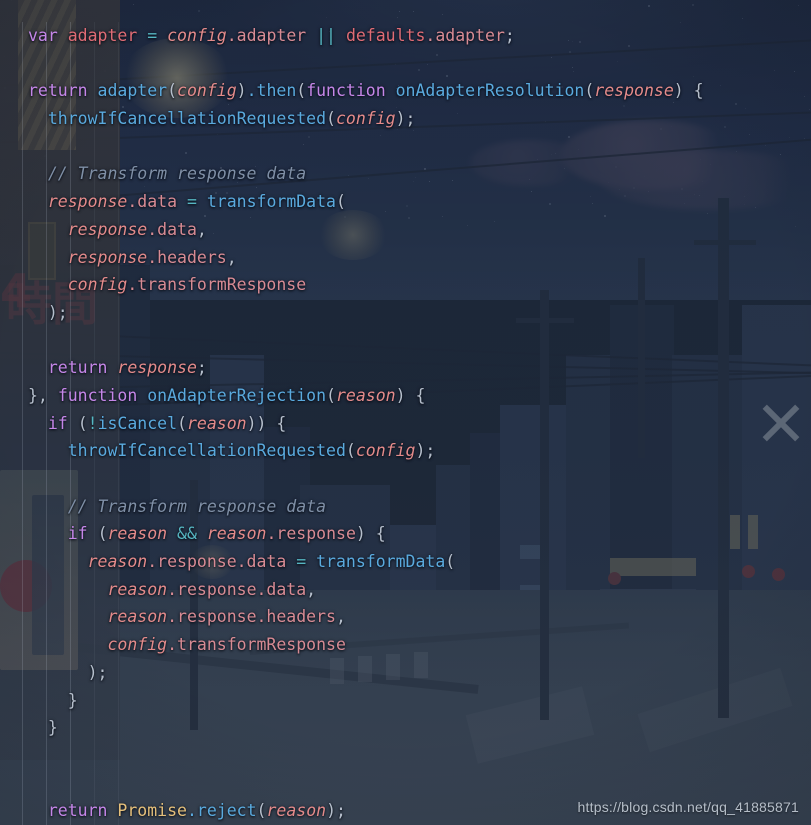 The height and width of the screenshot is (825, 811). Describe the element at coordinates (177, 174) in the screenshot. I see `code-token: // Transform response data` at that location.